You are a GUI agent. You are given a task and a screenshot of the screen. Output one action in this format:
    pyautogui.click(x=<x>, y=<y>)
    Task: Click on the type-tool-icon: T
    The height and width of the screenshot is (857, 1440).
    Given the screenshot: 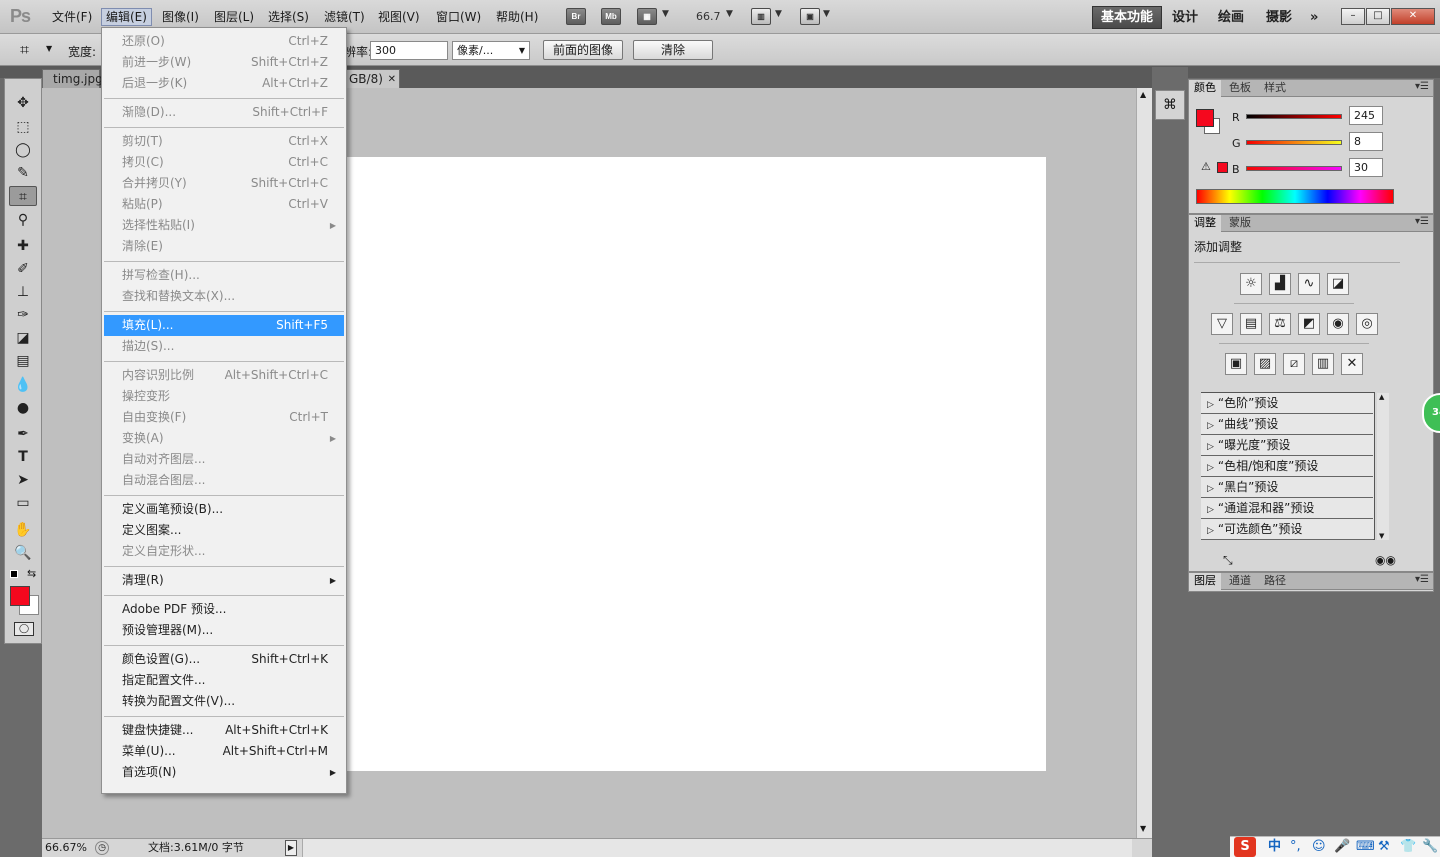 What is the action you would take?
    pyautogui.click(x=23, y=457)
    